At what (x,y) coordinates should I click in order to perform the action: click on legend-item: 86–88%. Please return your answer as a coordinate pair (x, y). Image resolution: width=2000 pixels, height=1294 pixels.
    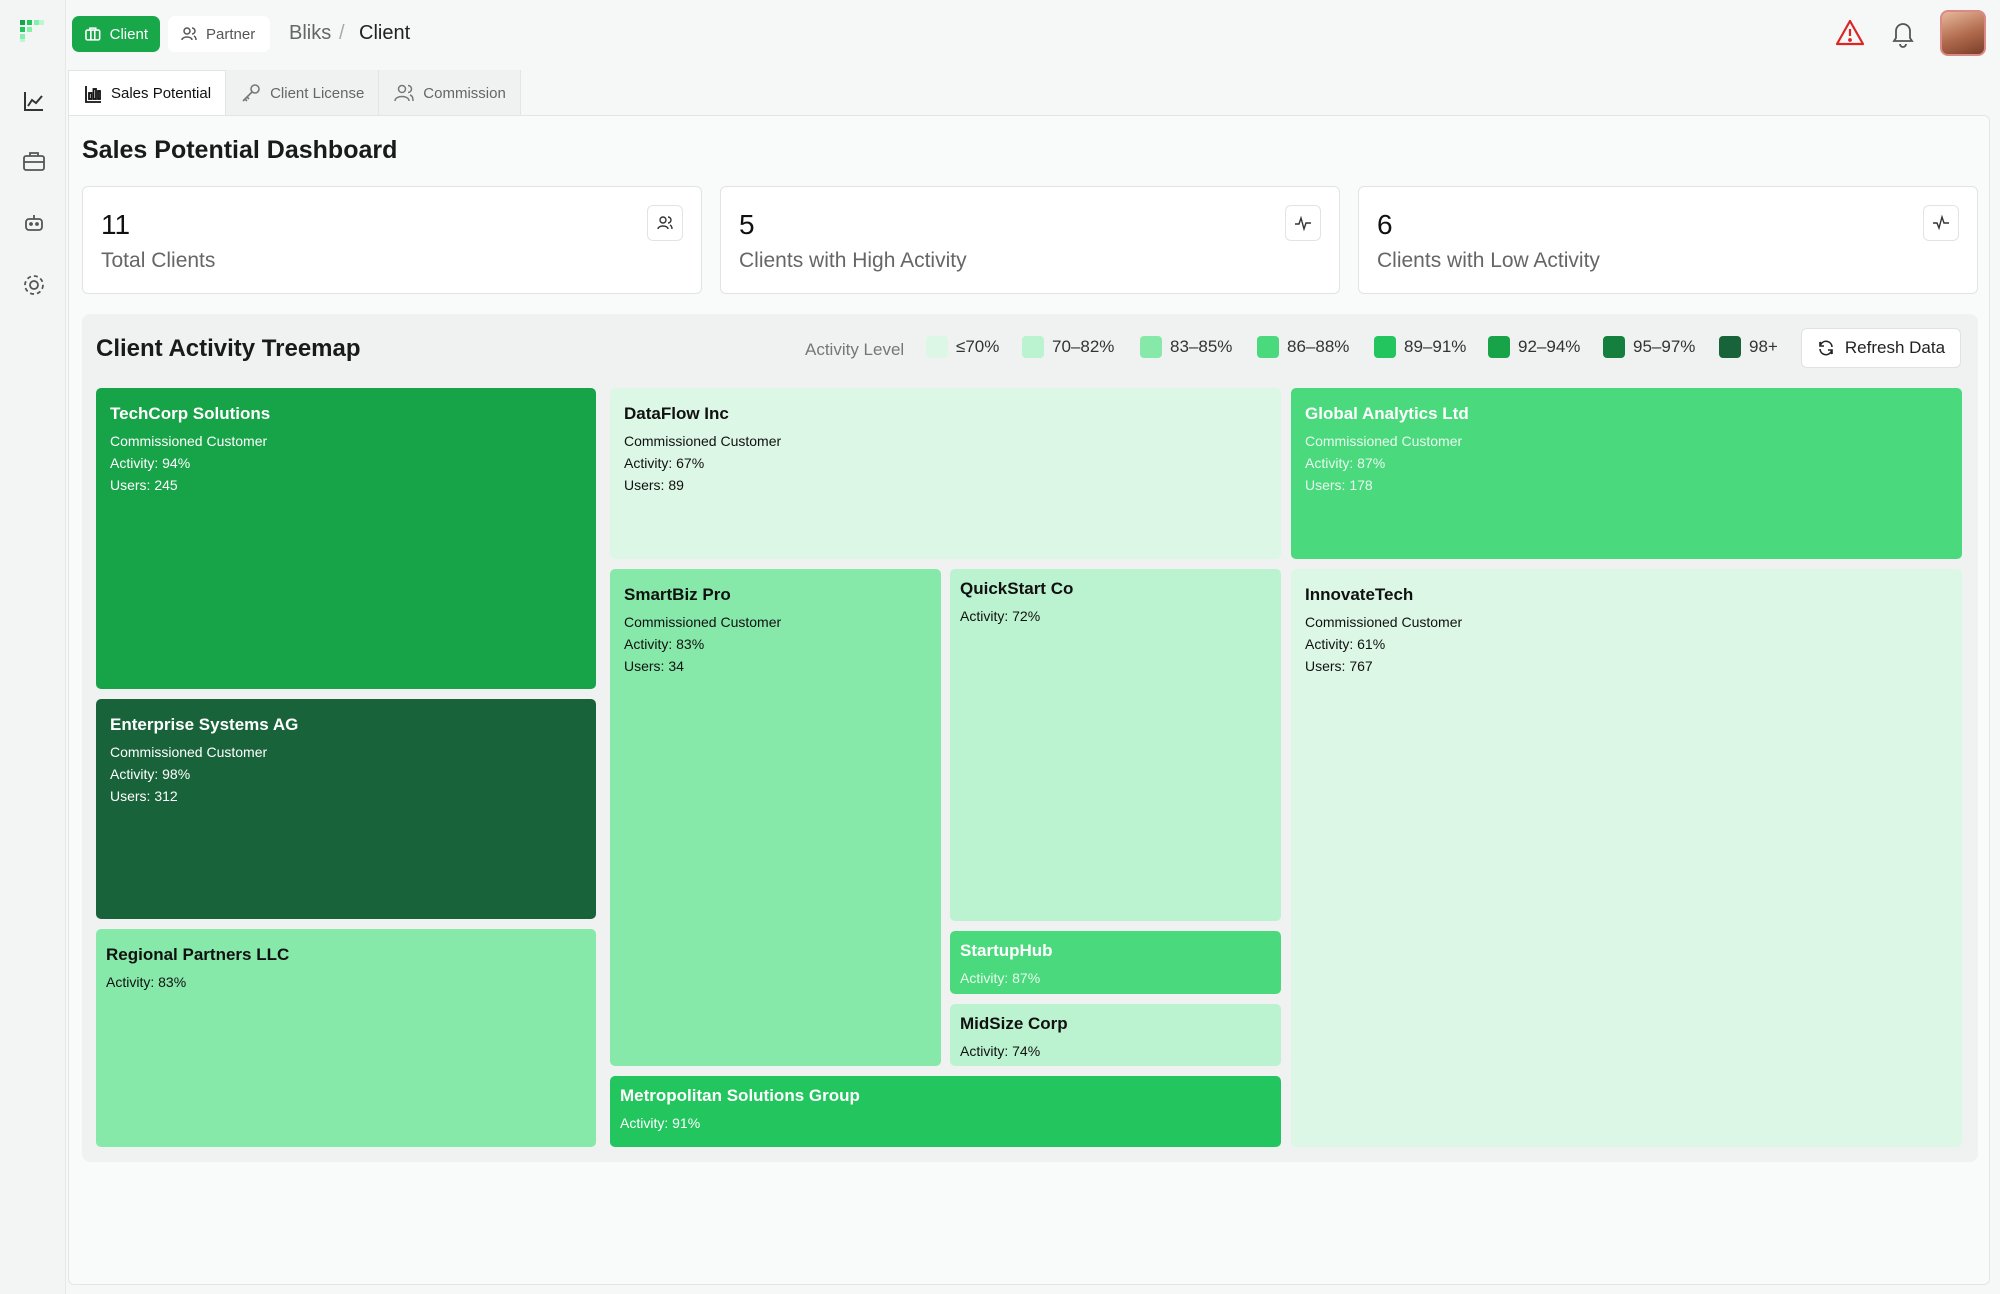
    Looking at the image, I should click on (1303, 347).